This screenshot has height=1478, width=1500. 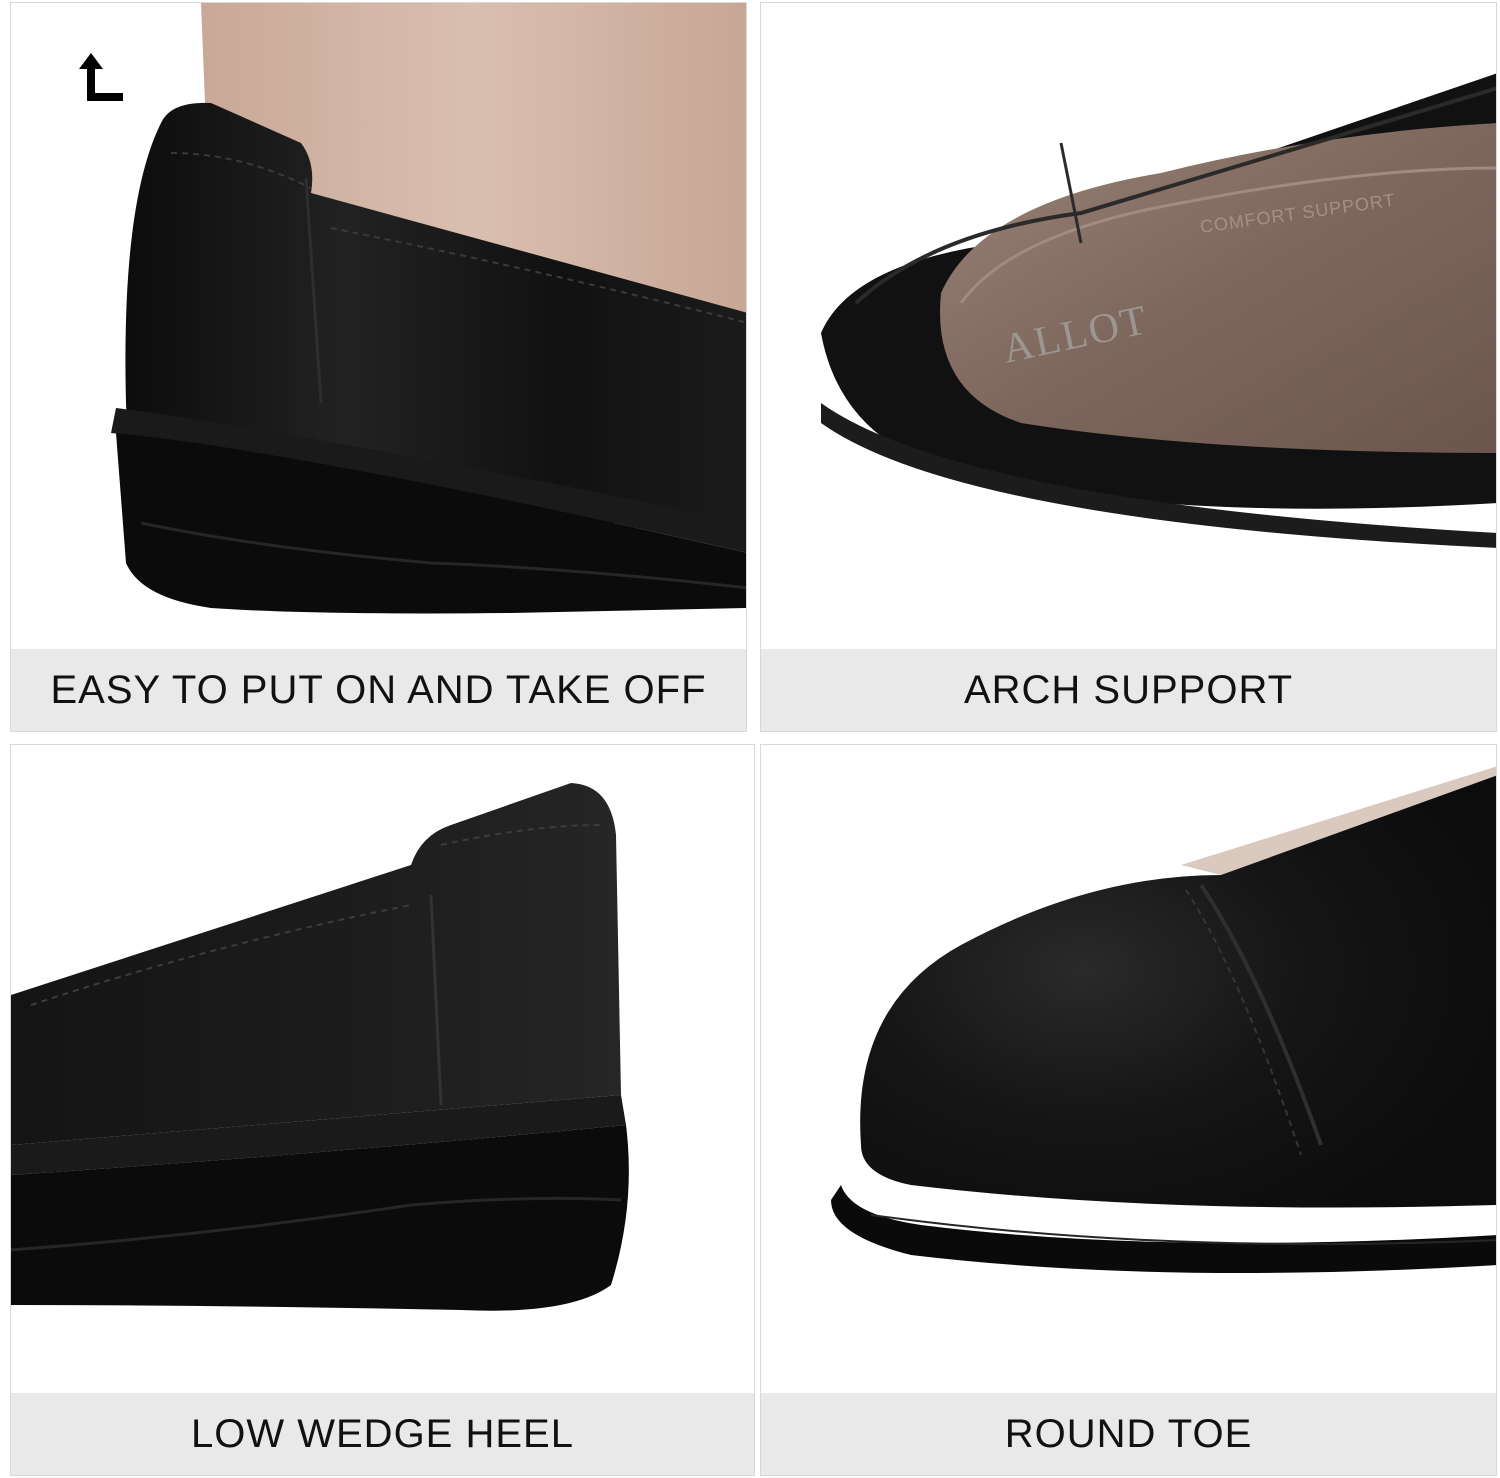 I want to click on caption-round-toe: ROUND TOE, so click(x=1128, y=1434).